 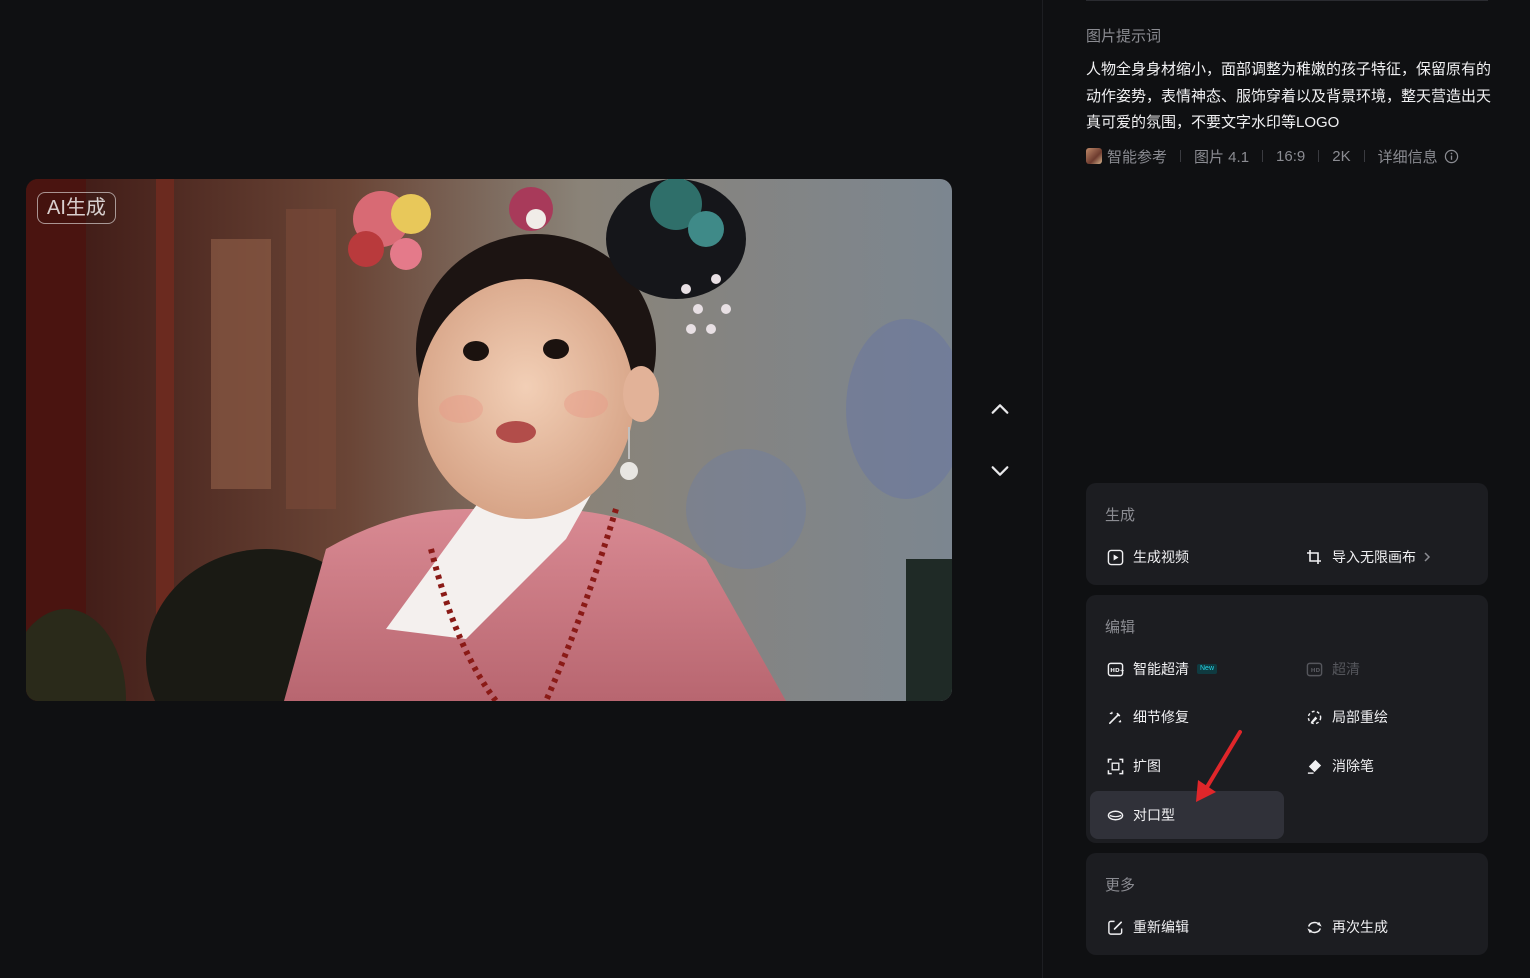 I want to click on regenerate-label: 再次生成, so click(x=1360, y=927).